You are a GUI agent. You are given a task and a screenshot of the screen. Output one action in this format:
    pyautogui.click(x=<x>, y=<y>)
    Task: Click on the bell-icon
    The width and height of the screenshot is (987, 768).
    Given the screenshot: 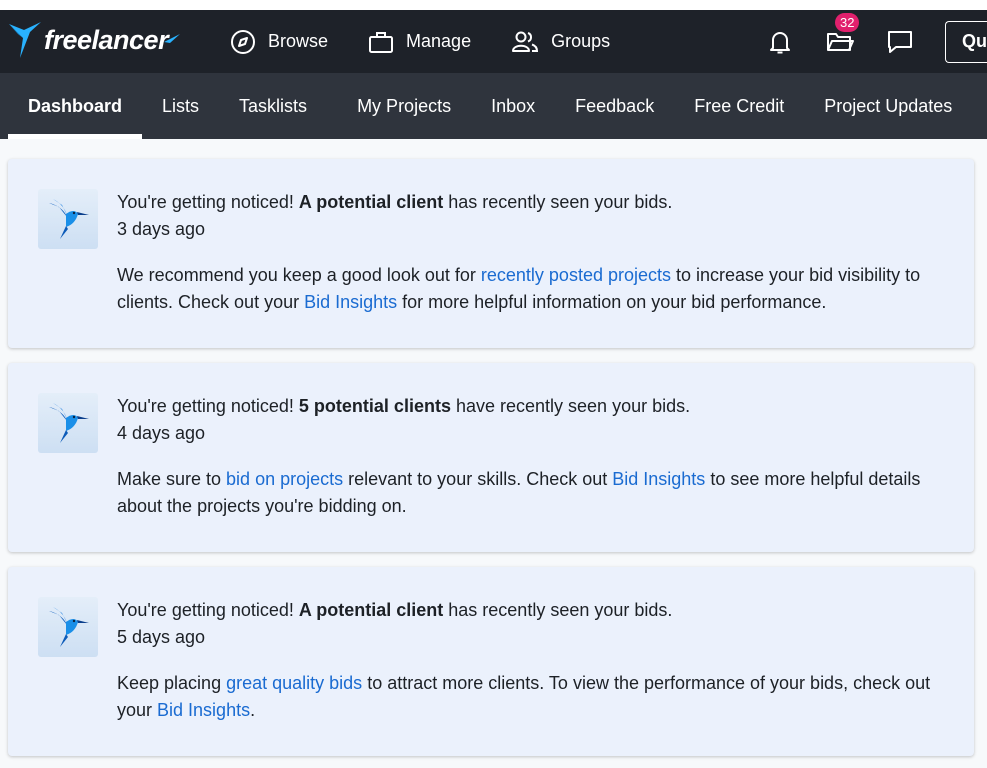 What is the action you would take?
    pyautogui.click(x=780, y=42)
    